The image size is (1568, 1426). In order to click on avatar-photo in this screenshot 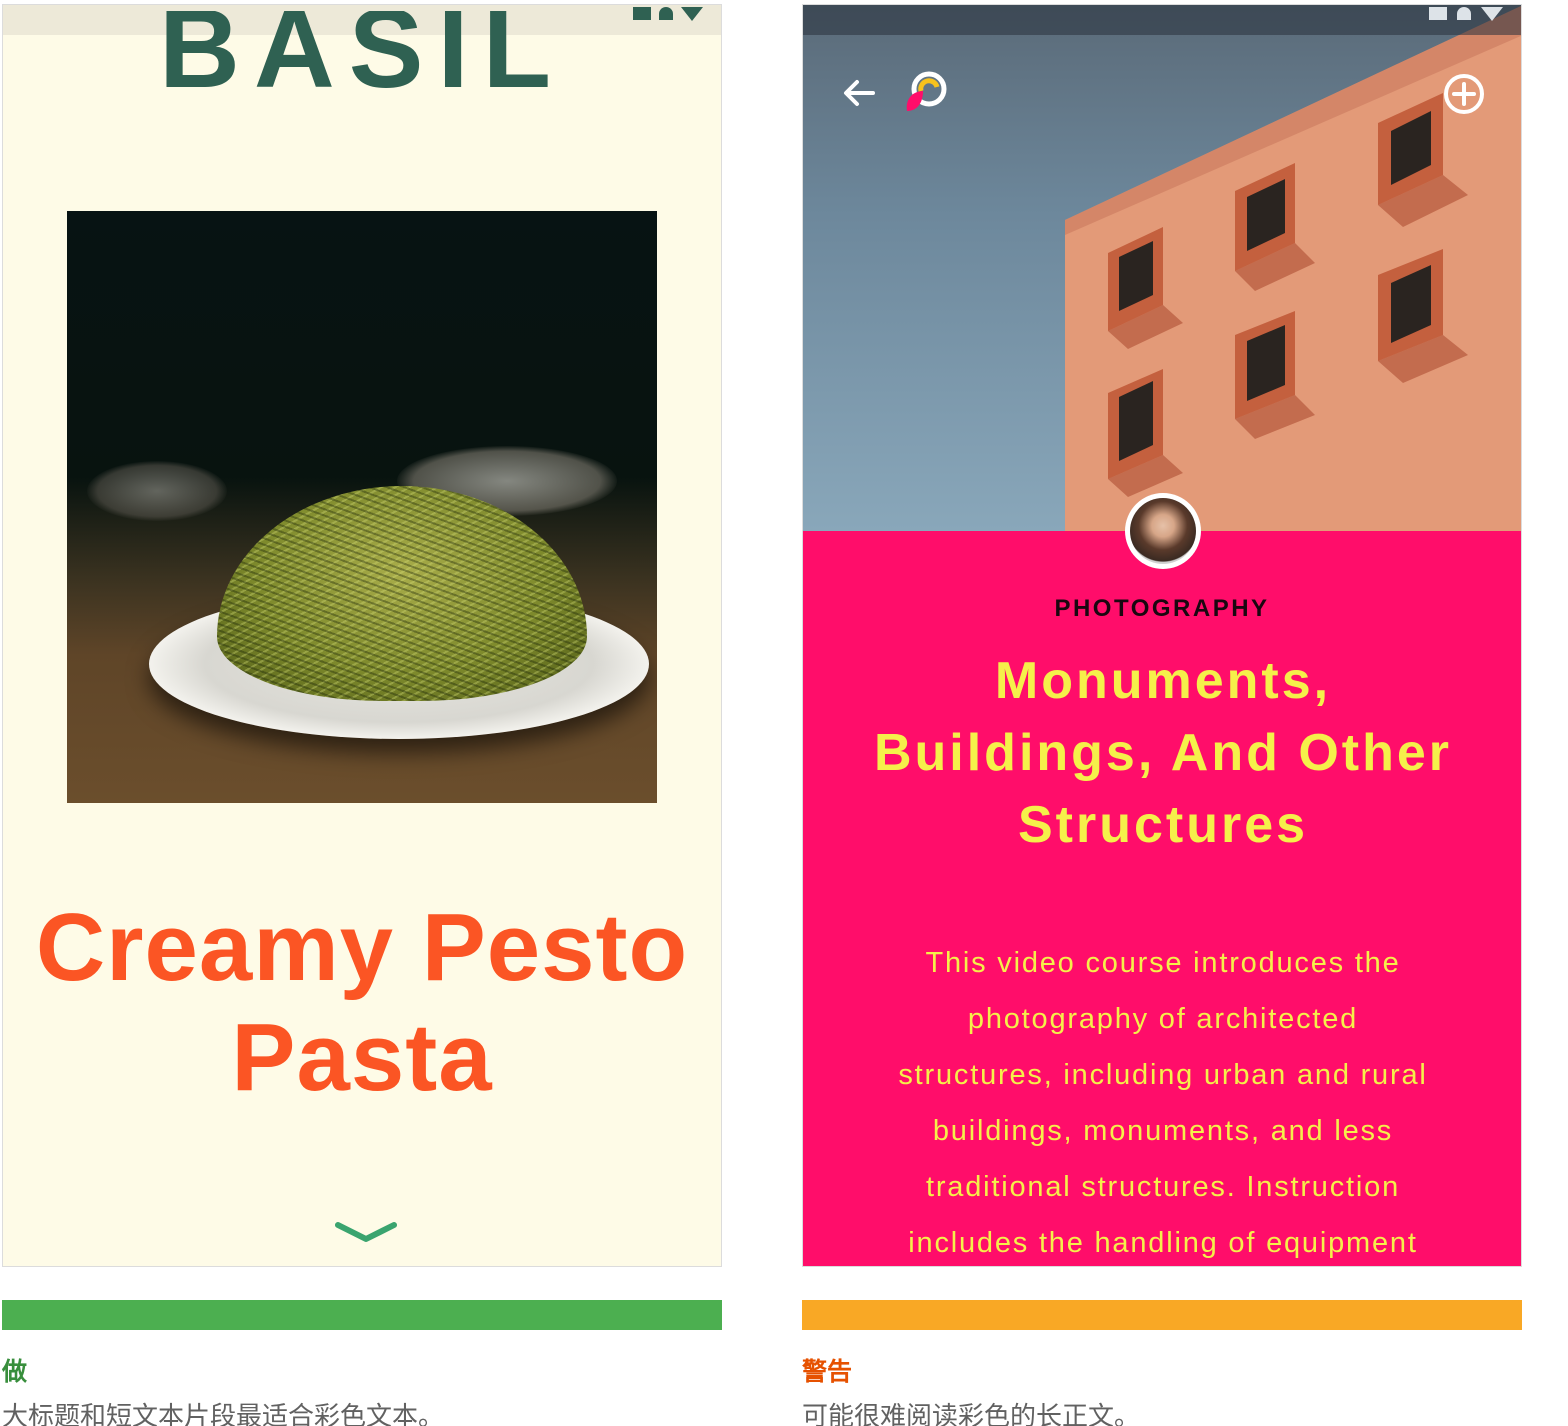, I will do `click(1163, 531)`.